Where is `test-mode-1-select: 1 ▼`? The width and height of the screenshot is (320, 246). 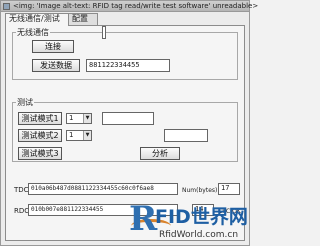
test-mode-1-select: 1 ▼ is located at coordinates (79, 118).